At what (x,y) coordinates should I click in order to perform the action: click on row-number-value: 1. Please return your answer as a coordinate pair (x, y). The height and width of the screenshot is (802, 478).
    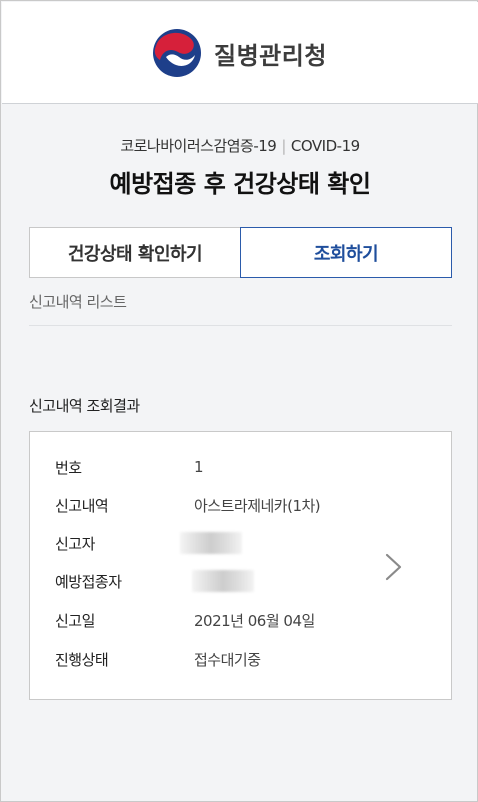
    Looking at the image, I should click on (199, 467).